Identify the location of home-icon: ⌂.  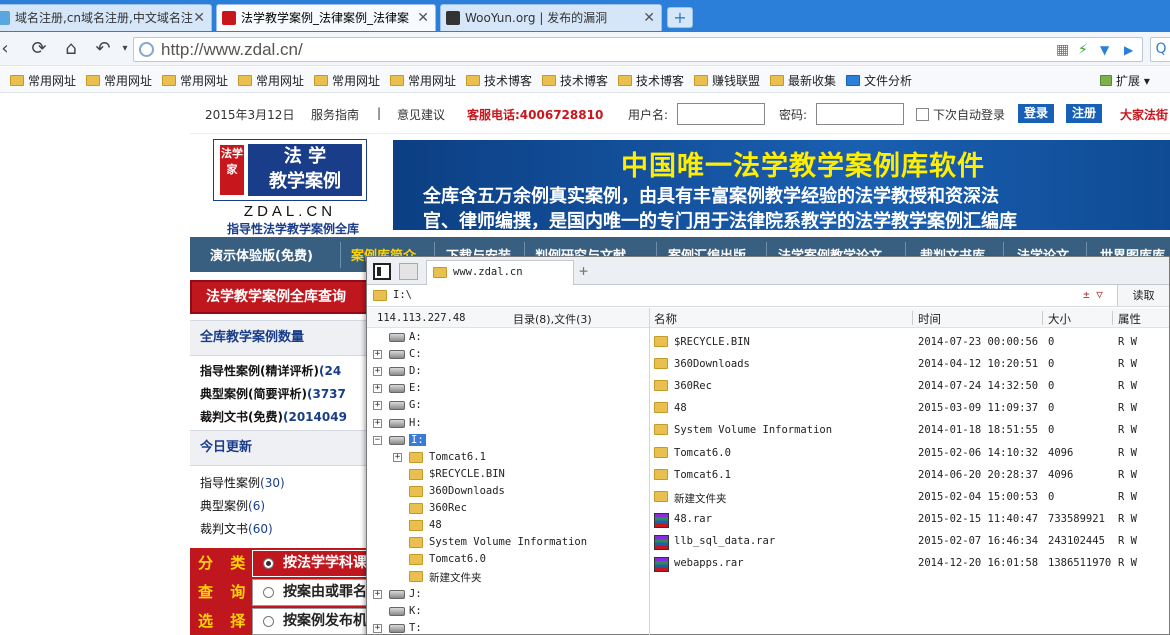
(71, 49).